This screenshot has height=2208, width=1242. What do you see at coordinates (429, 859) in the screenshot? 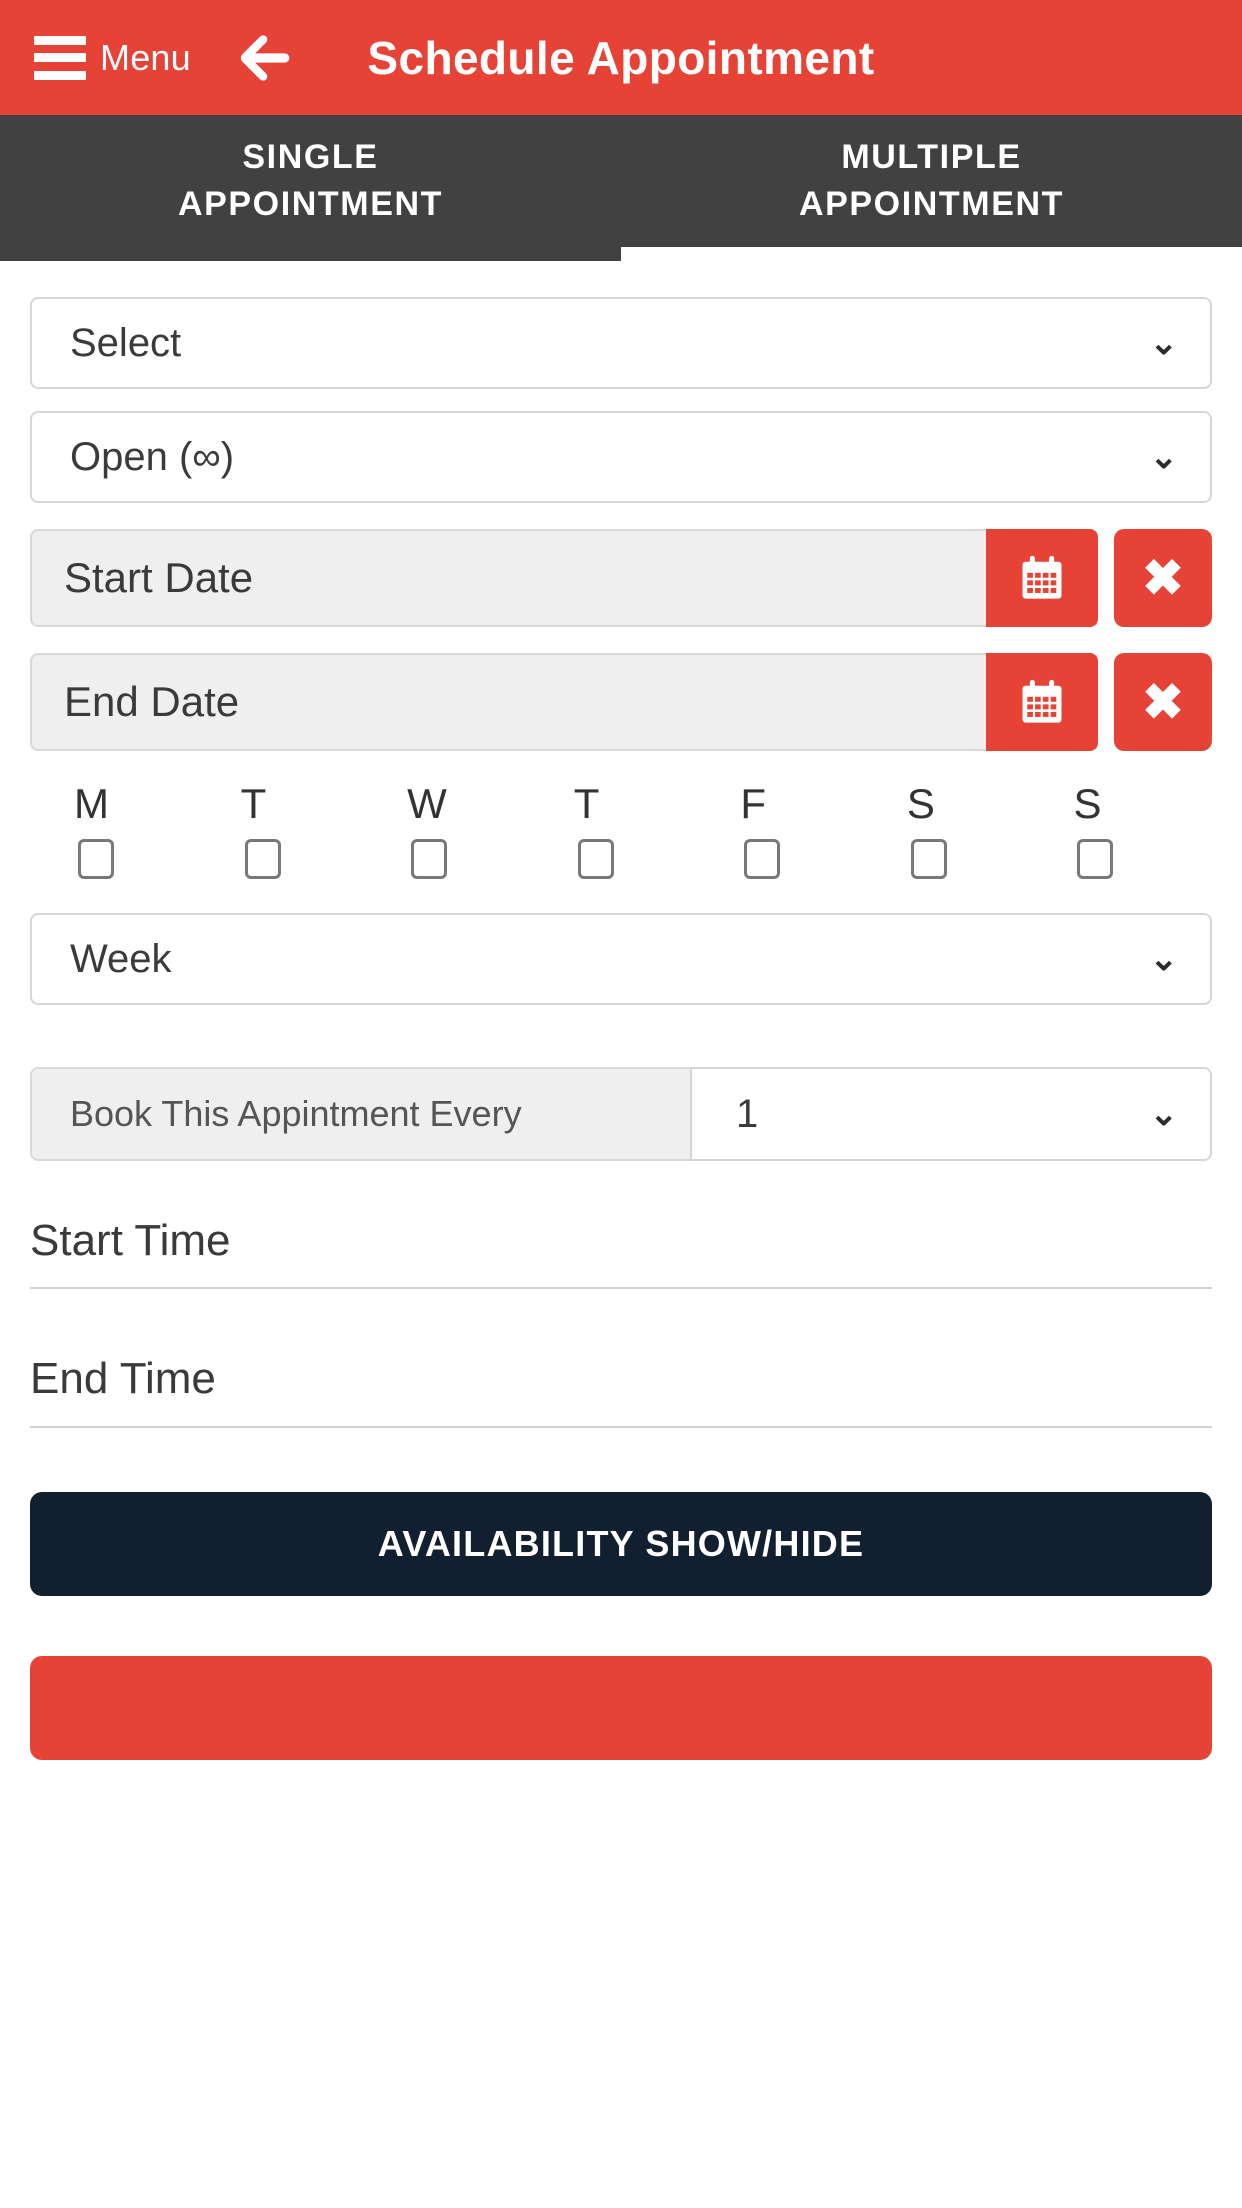
I see `weekday-checkbox-wednesday` at bounding box center [429, 859].